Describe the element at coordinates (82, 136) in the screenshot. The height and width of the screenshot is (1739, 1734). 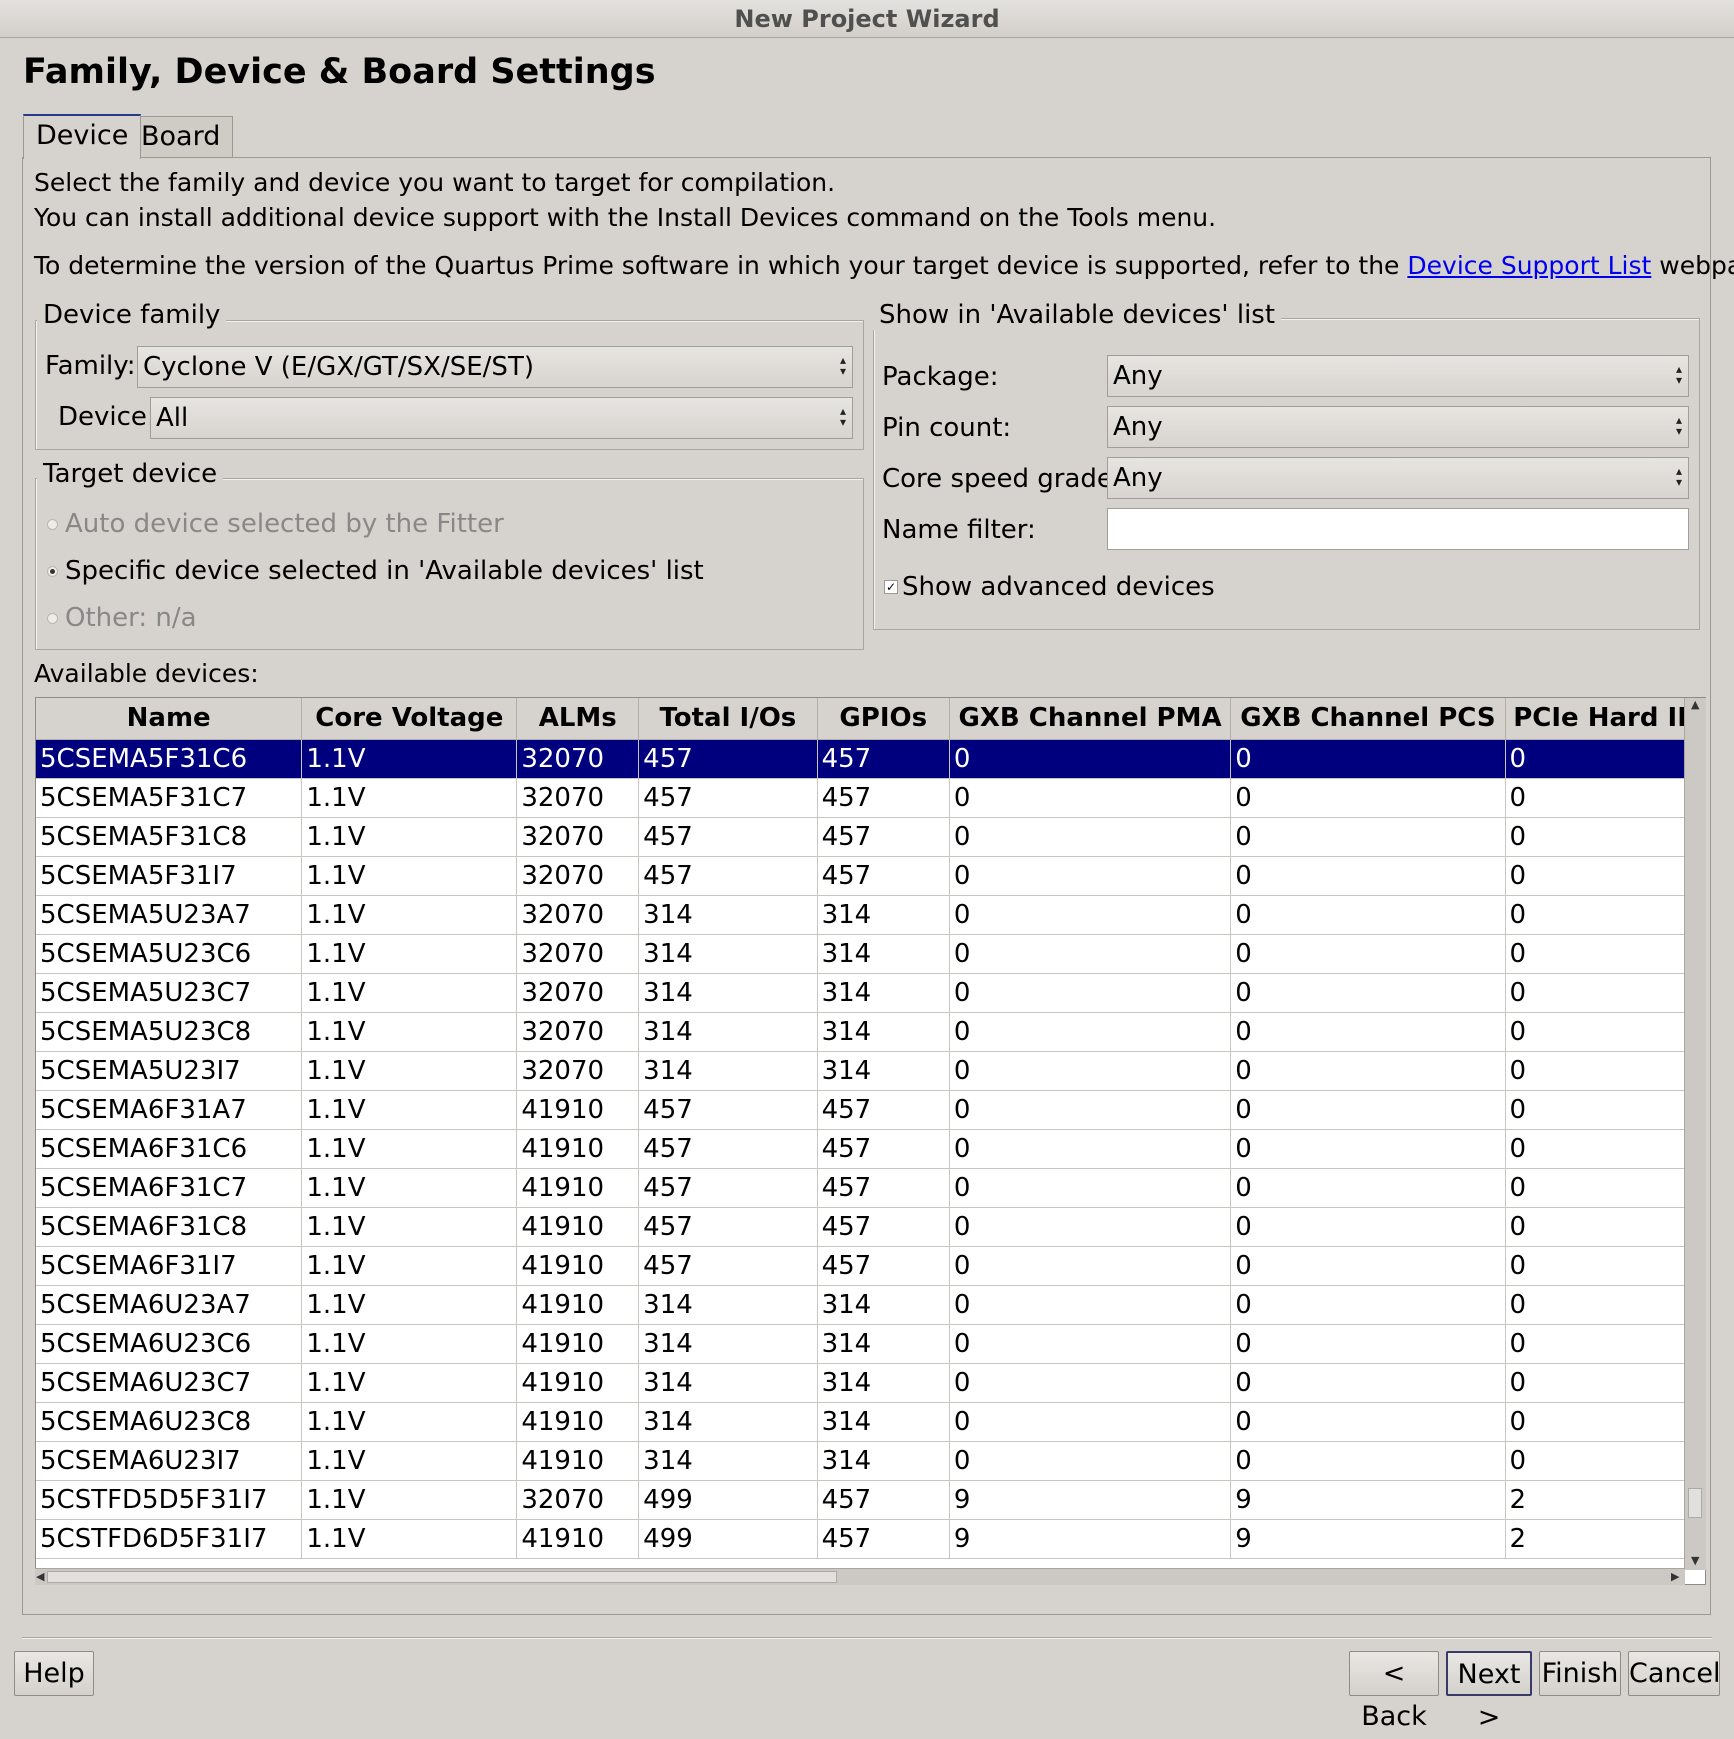
I see `tab-device: Device` at that location.